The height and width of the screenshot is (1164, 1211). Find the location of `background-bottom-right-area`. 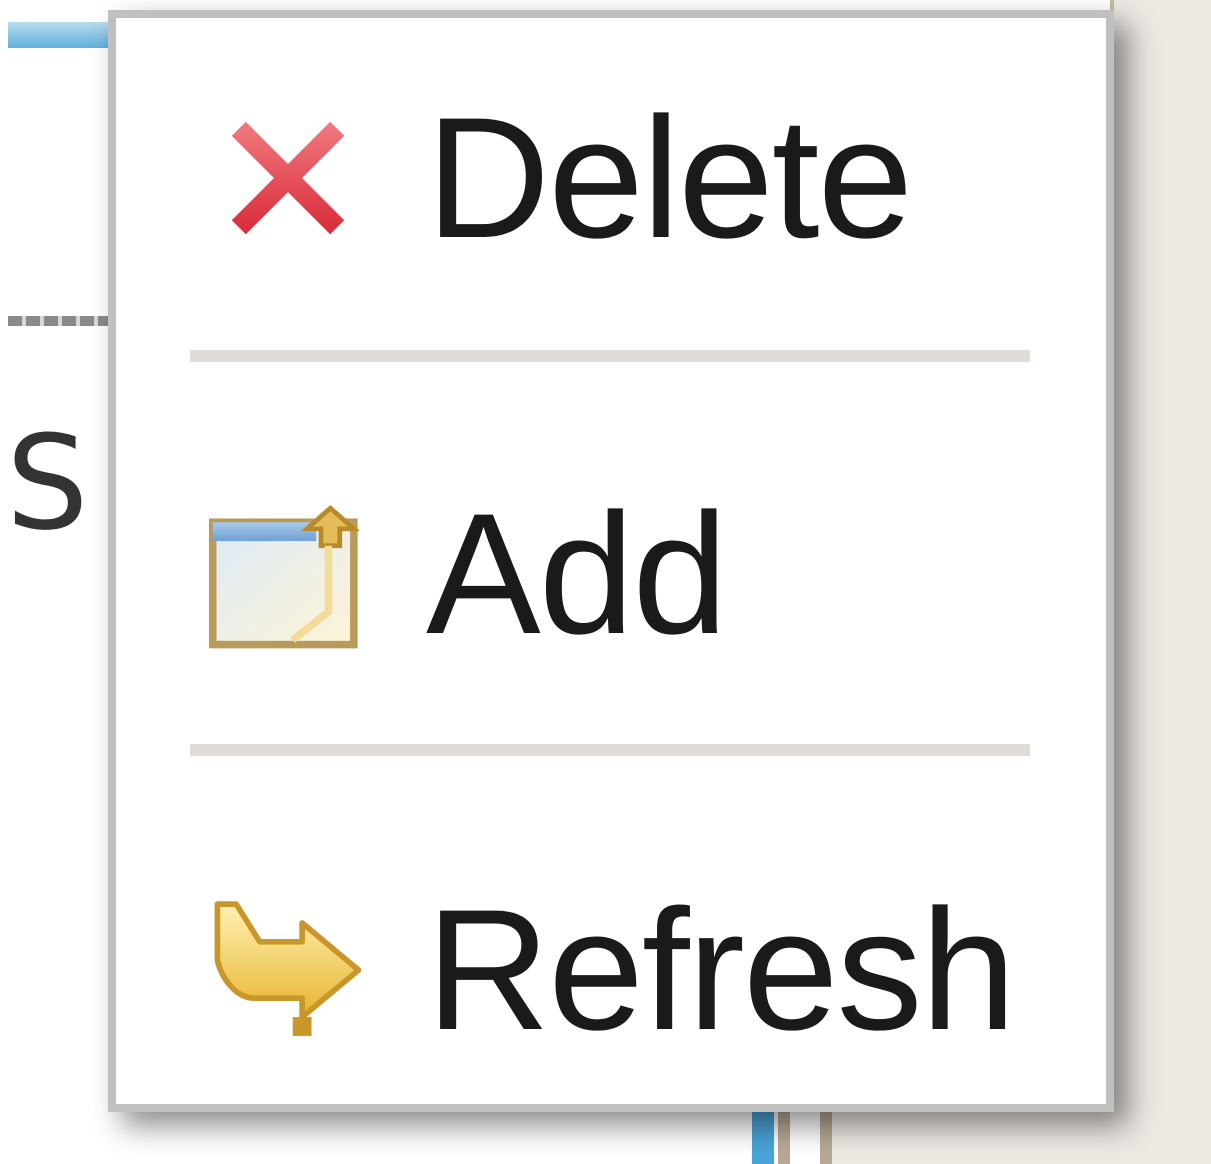

background-bottom-right-area is located at coordinates (1020, 1138).